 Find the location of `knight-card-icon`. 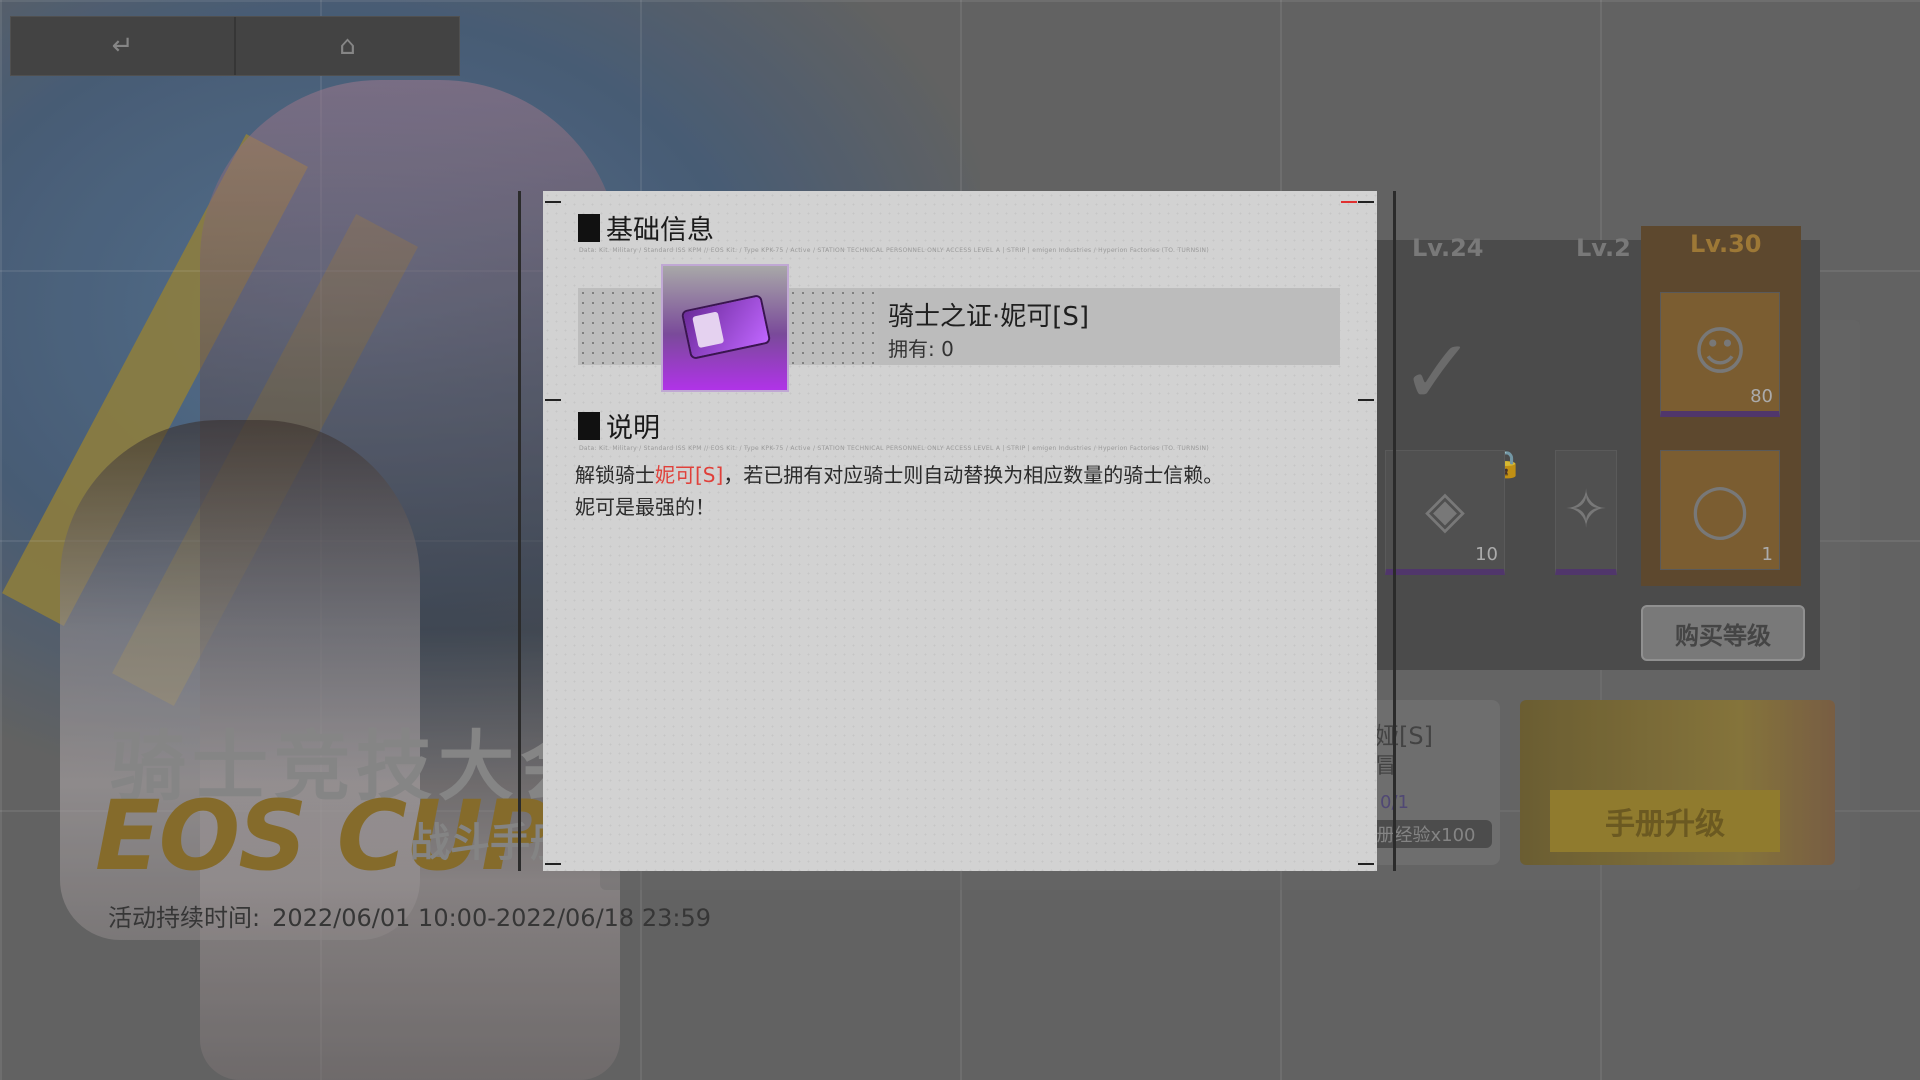

knight-card-icon is located at coordinates (726, 327).